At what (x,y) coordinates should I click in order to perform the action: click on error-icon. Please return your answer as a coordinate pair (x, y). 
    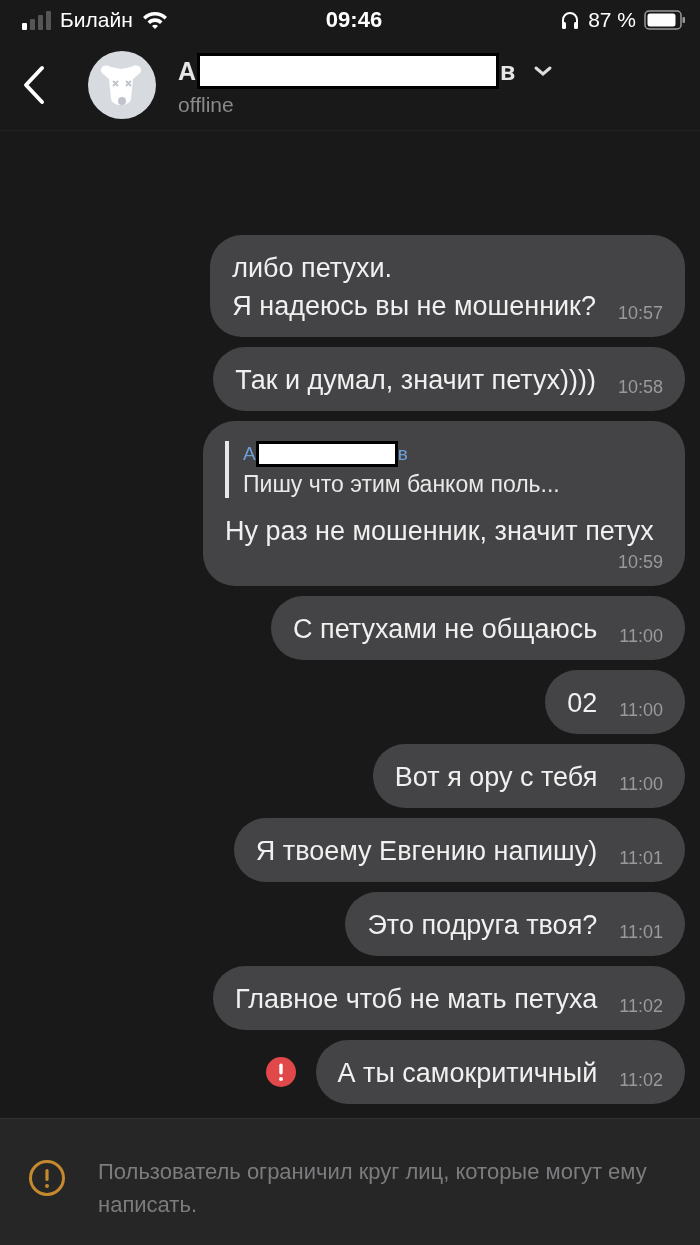
    Looking at the image, I should click on (280, 1072).